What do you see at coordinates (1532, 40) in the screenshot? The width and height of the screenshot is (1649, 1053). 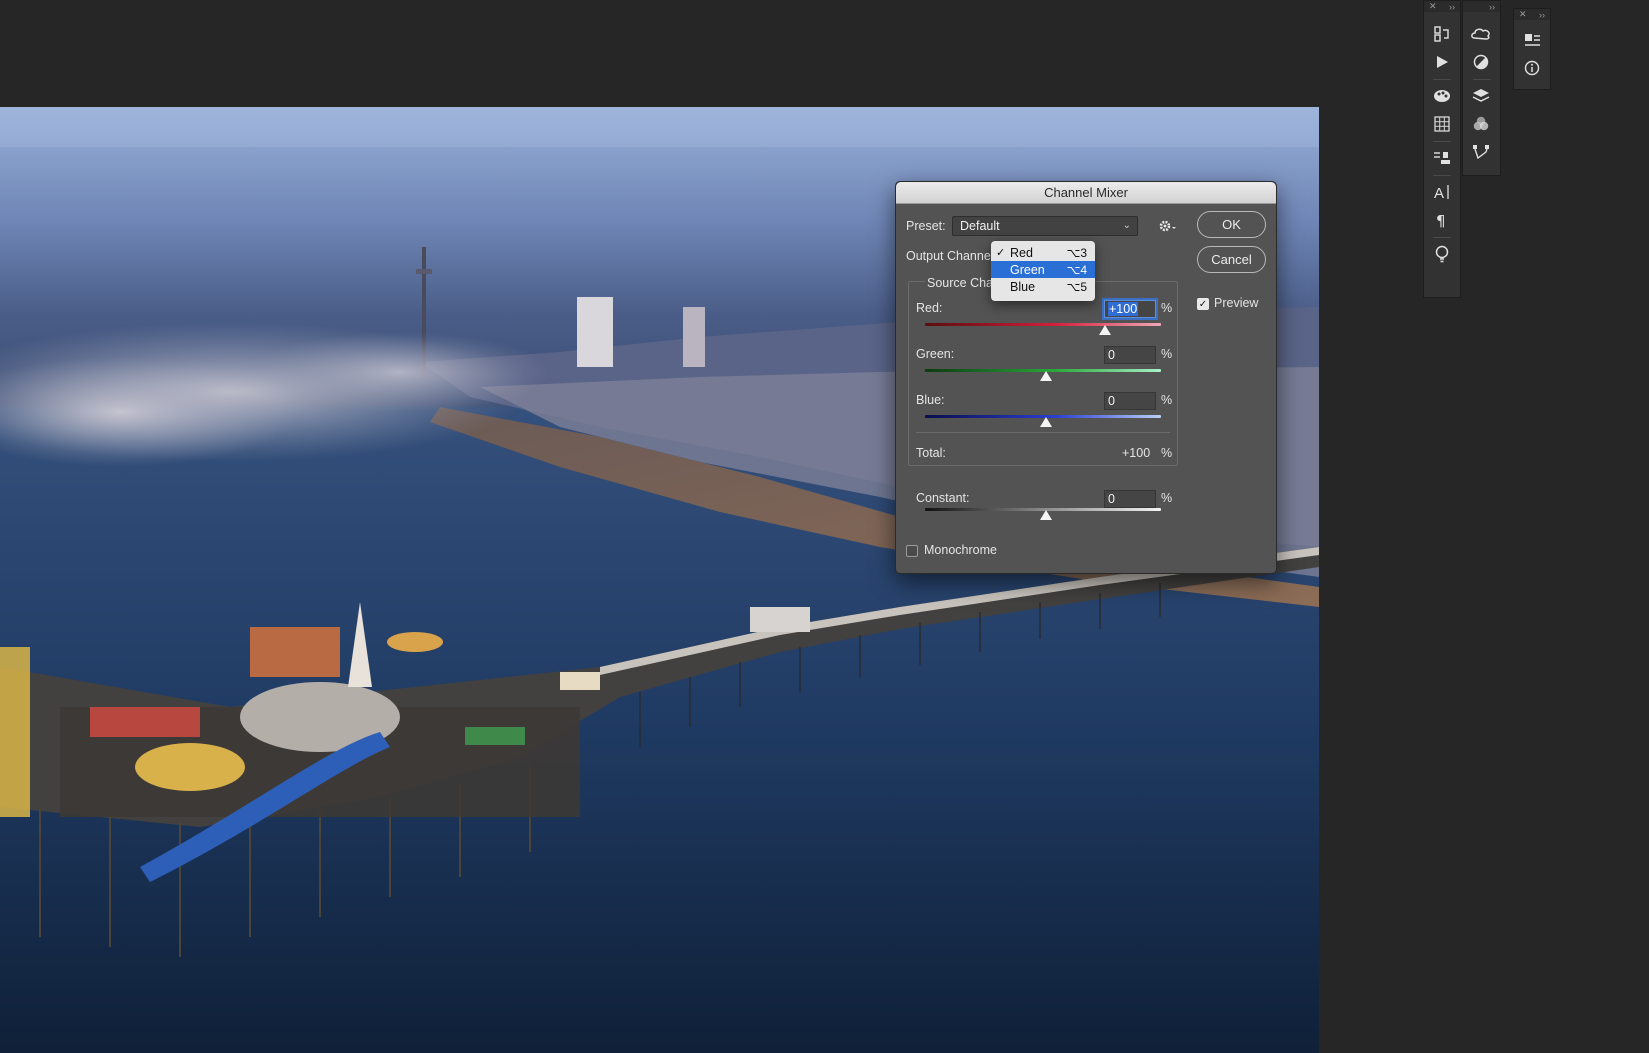 I see `glyphs-icon` at bounding box center [1532, 40].